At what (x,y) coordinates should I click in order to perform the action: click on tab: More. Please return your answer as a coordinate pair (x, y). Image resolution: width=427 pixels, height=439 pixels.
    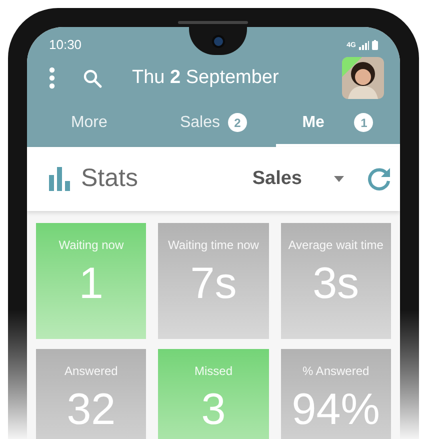
    Looking at the image, I should click on (89, 124).